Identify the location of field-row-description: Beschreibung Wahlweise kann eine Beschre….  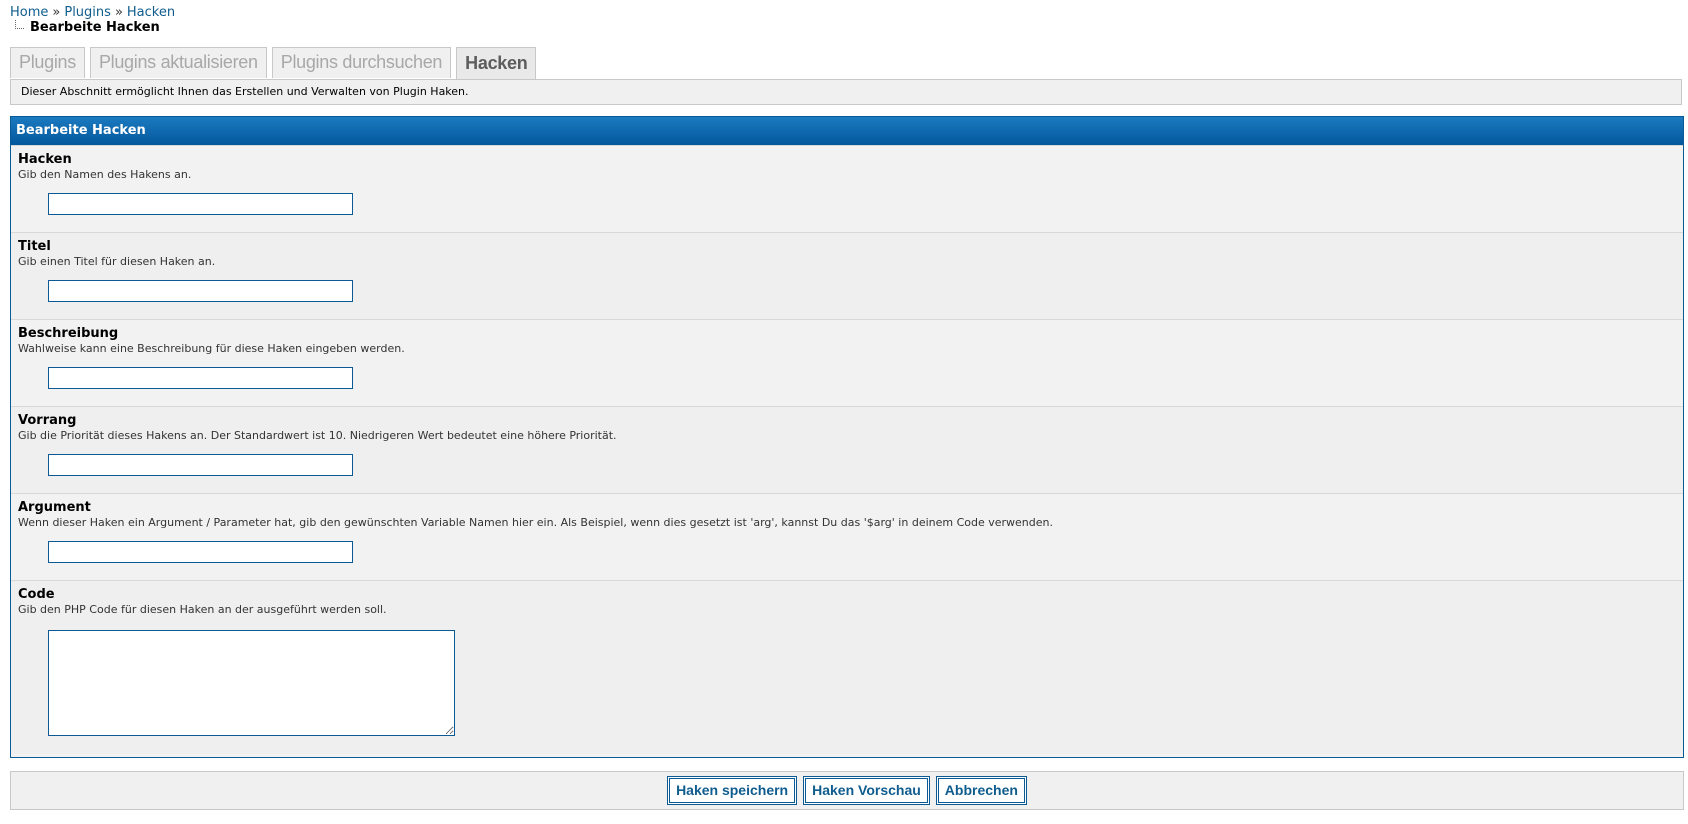
(847, 362).